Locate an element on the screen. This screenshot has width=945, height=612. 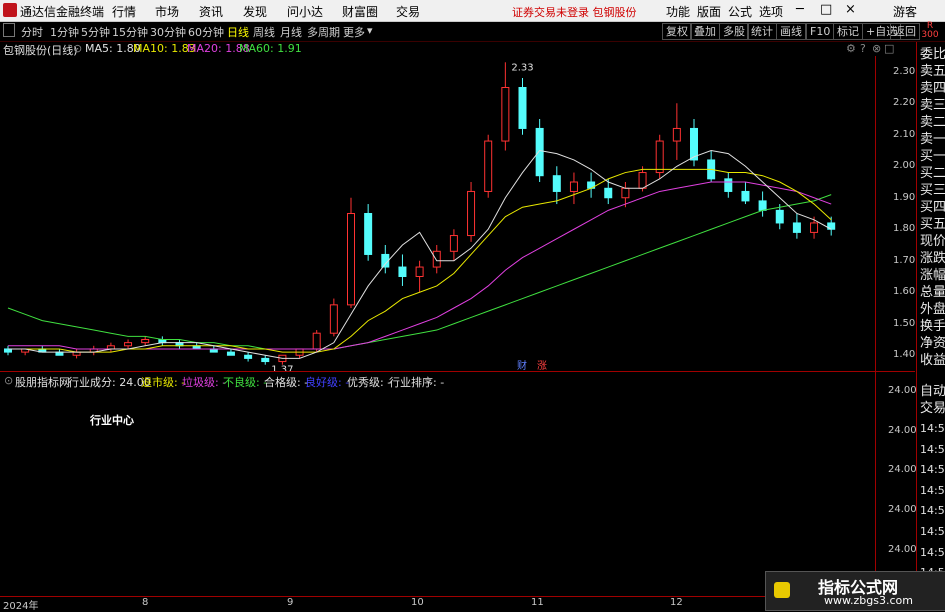
sidebar-item: 卖一 is located at coordinates (932, 139).